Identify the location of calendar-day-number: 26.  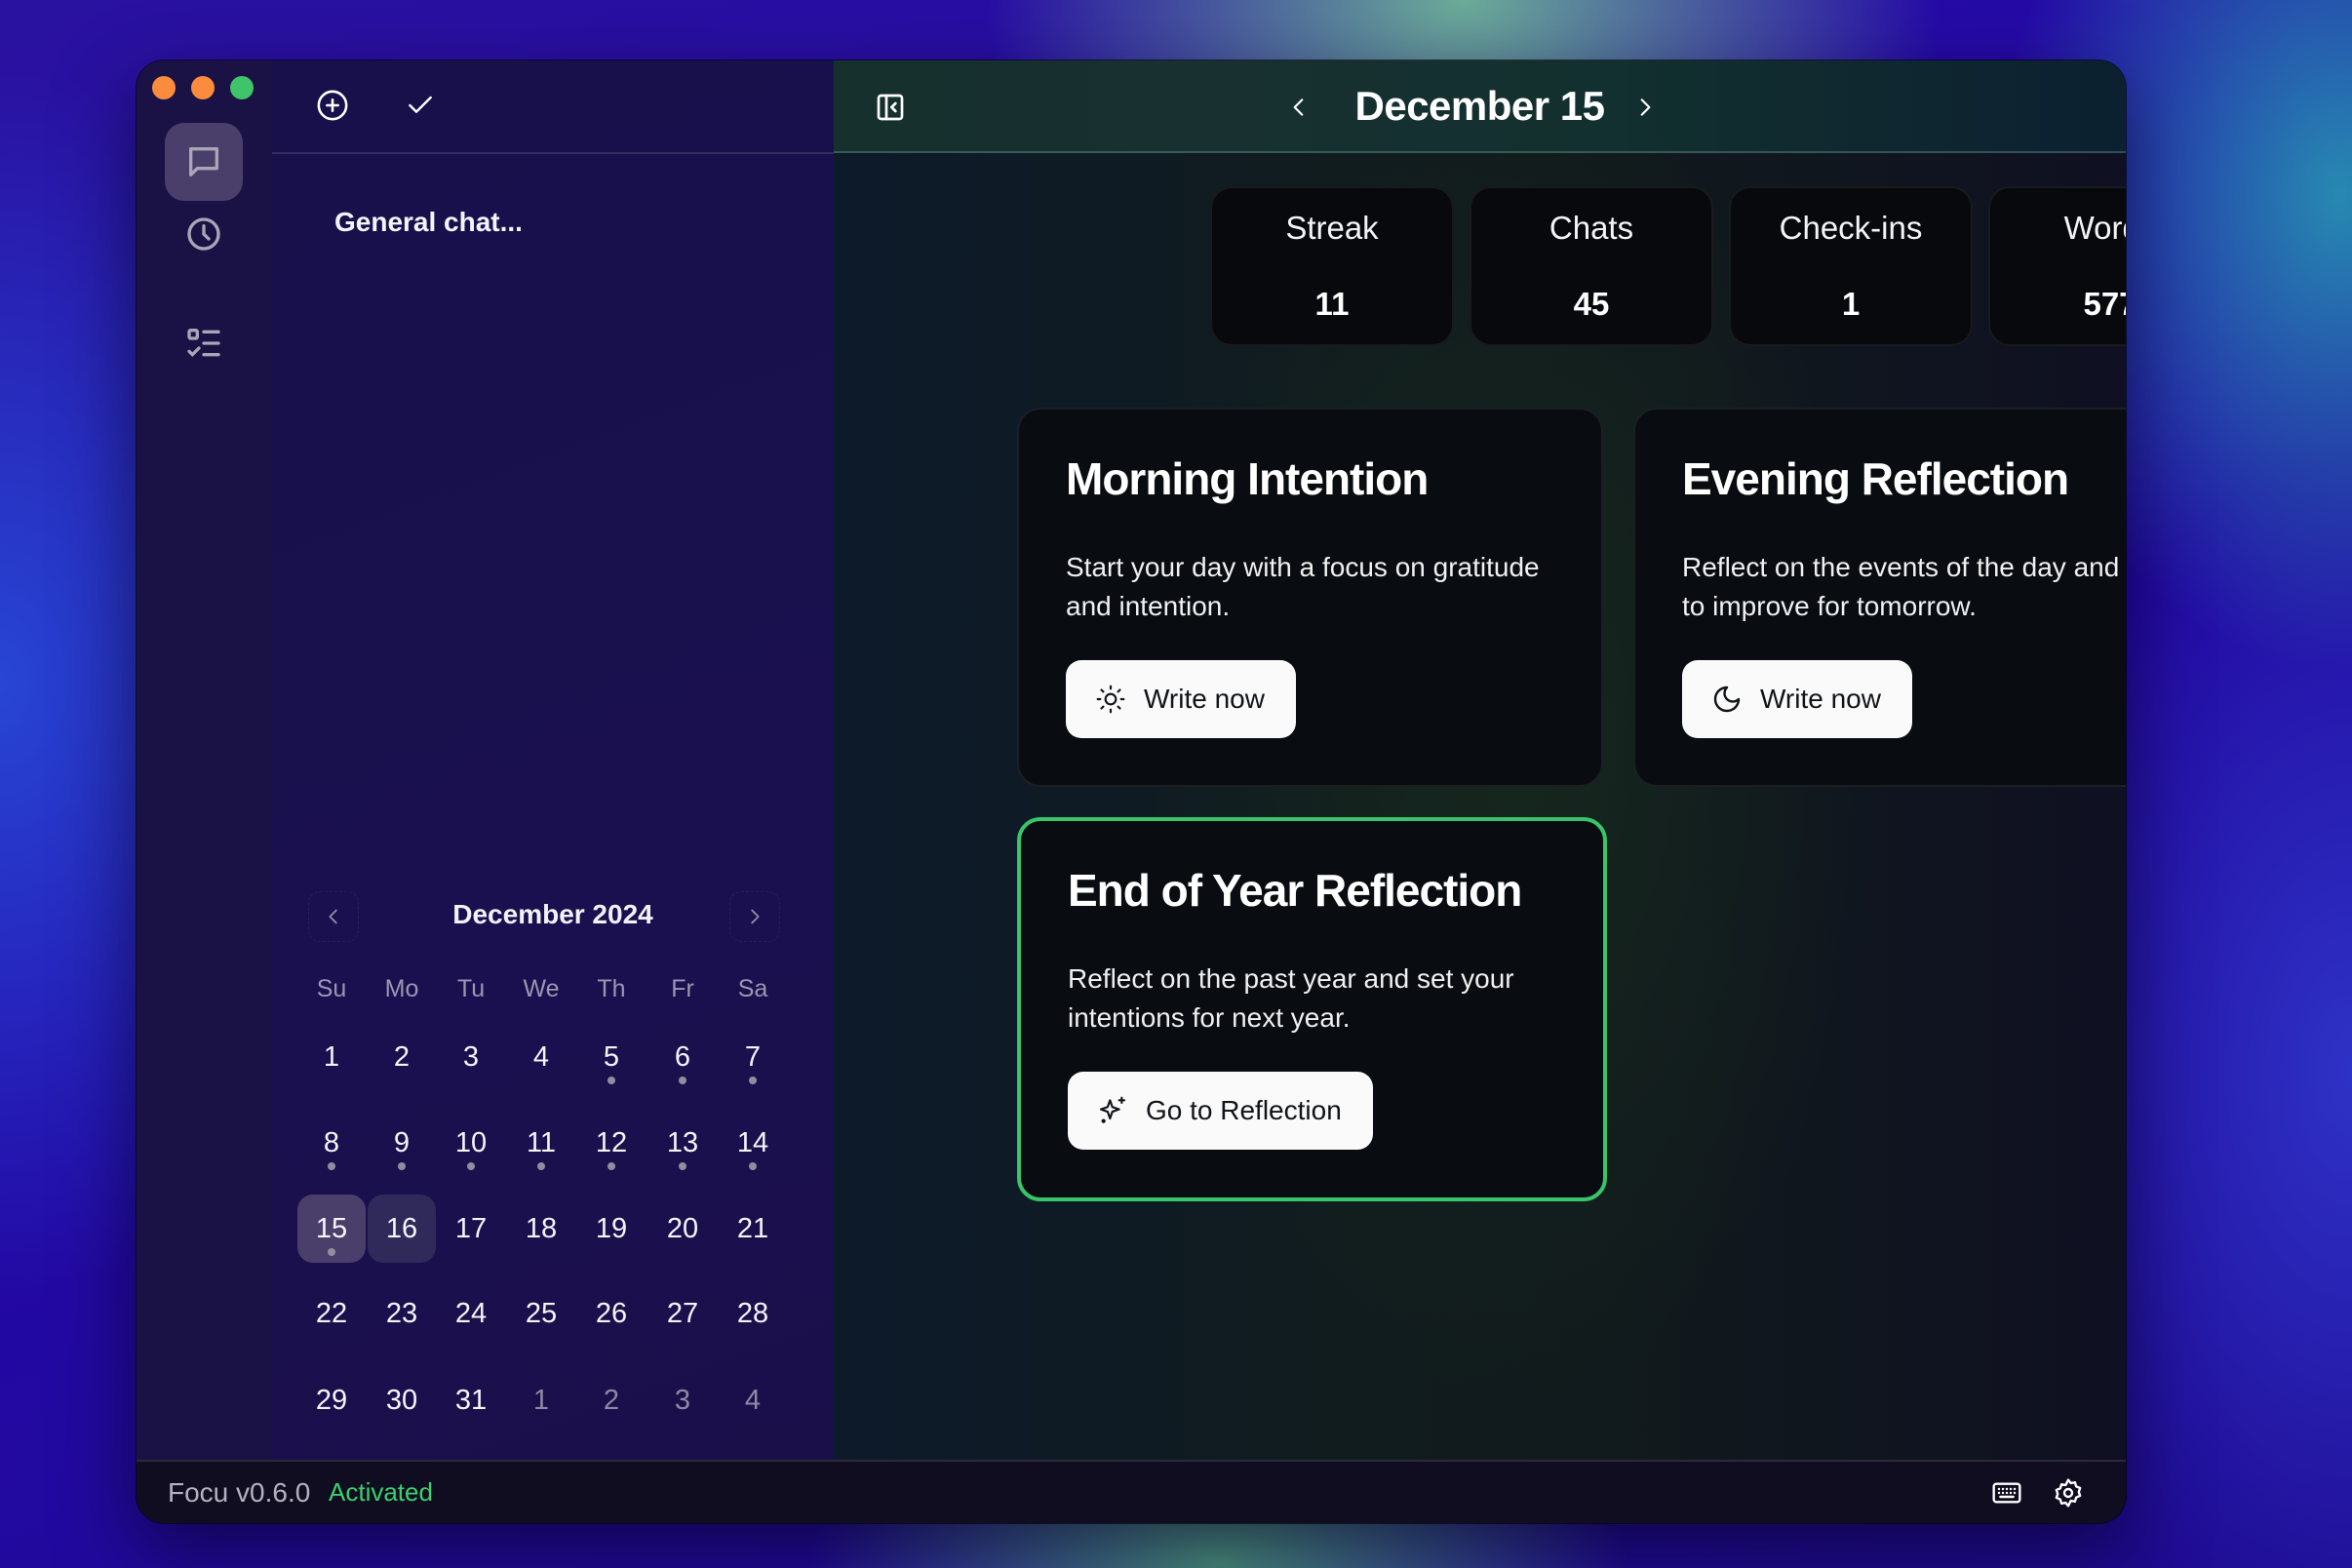
(611, 1313).